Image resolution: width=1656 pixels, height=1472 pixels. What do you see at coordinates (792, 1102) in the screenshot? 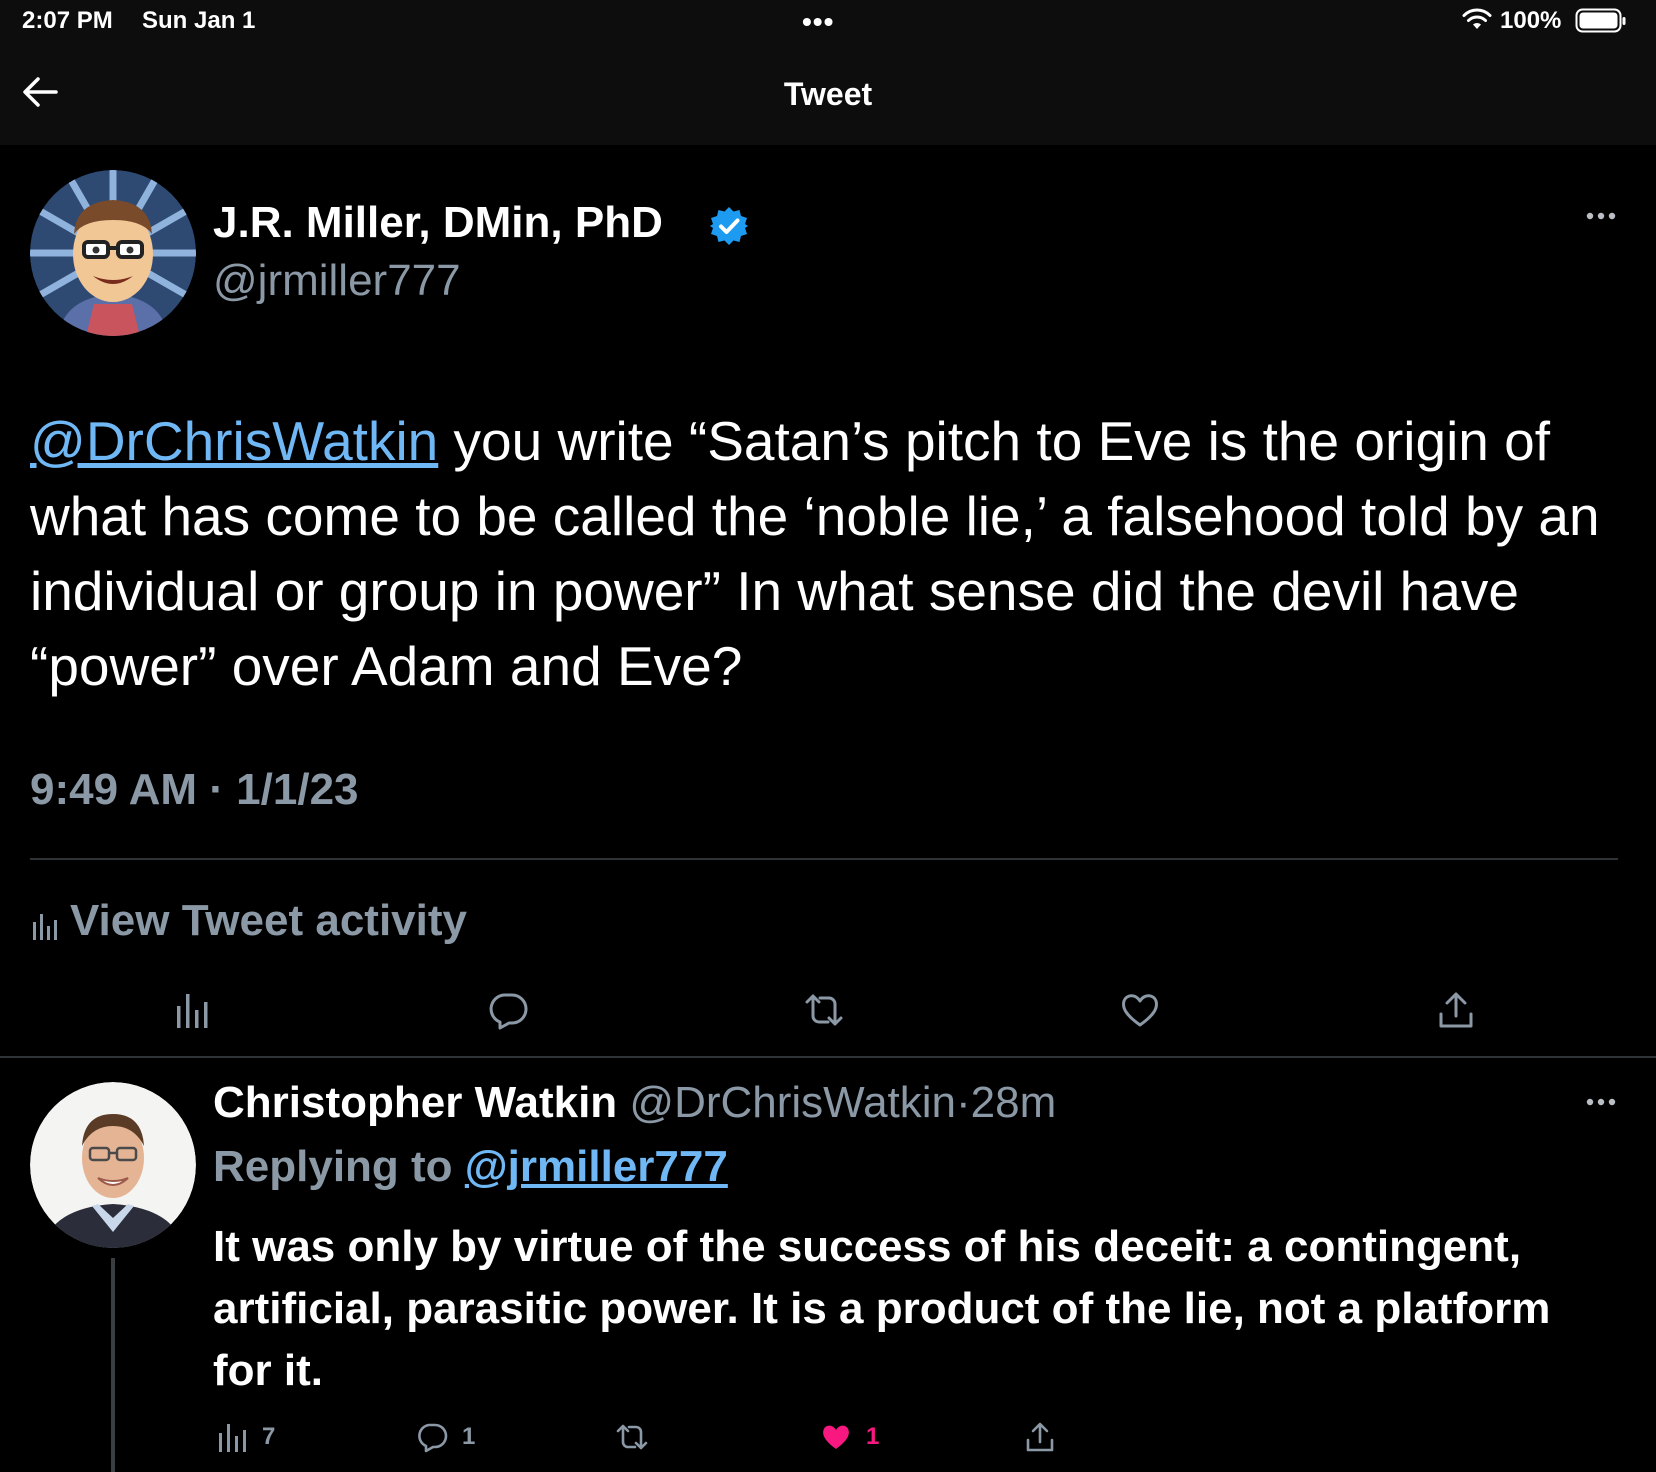
I see `reply-author-handle: @DrChrisWatkin` at bounding box center [792, 1102].